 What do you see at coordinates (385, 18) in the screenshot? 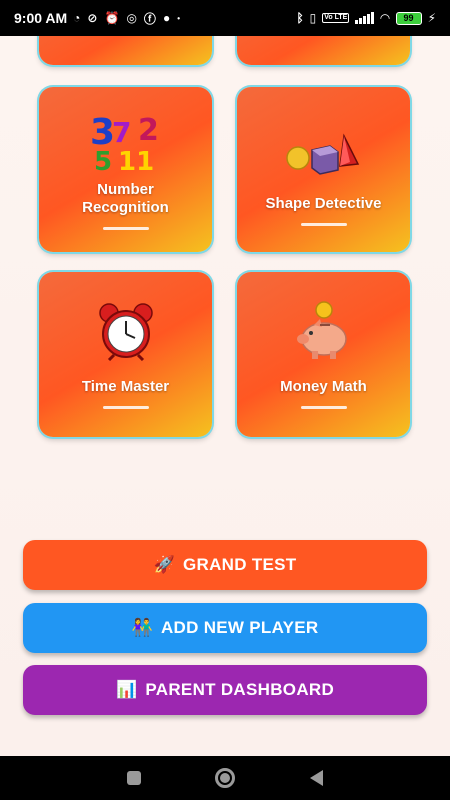
I see `wifi-icon: ◠` at bounding box center [385, 18].